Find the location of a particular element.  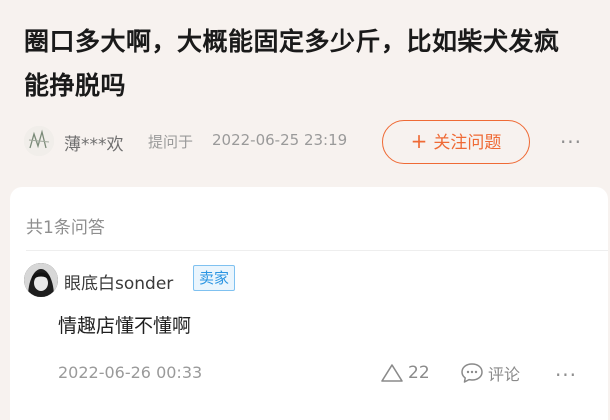

like-count: 22 is located at coordinates (419, 373).